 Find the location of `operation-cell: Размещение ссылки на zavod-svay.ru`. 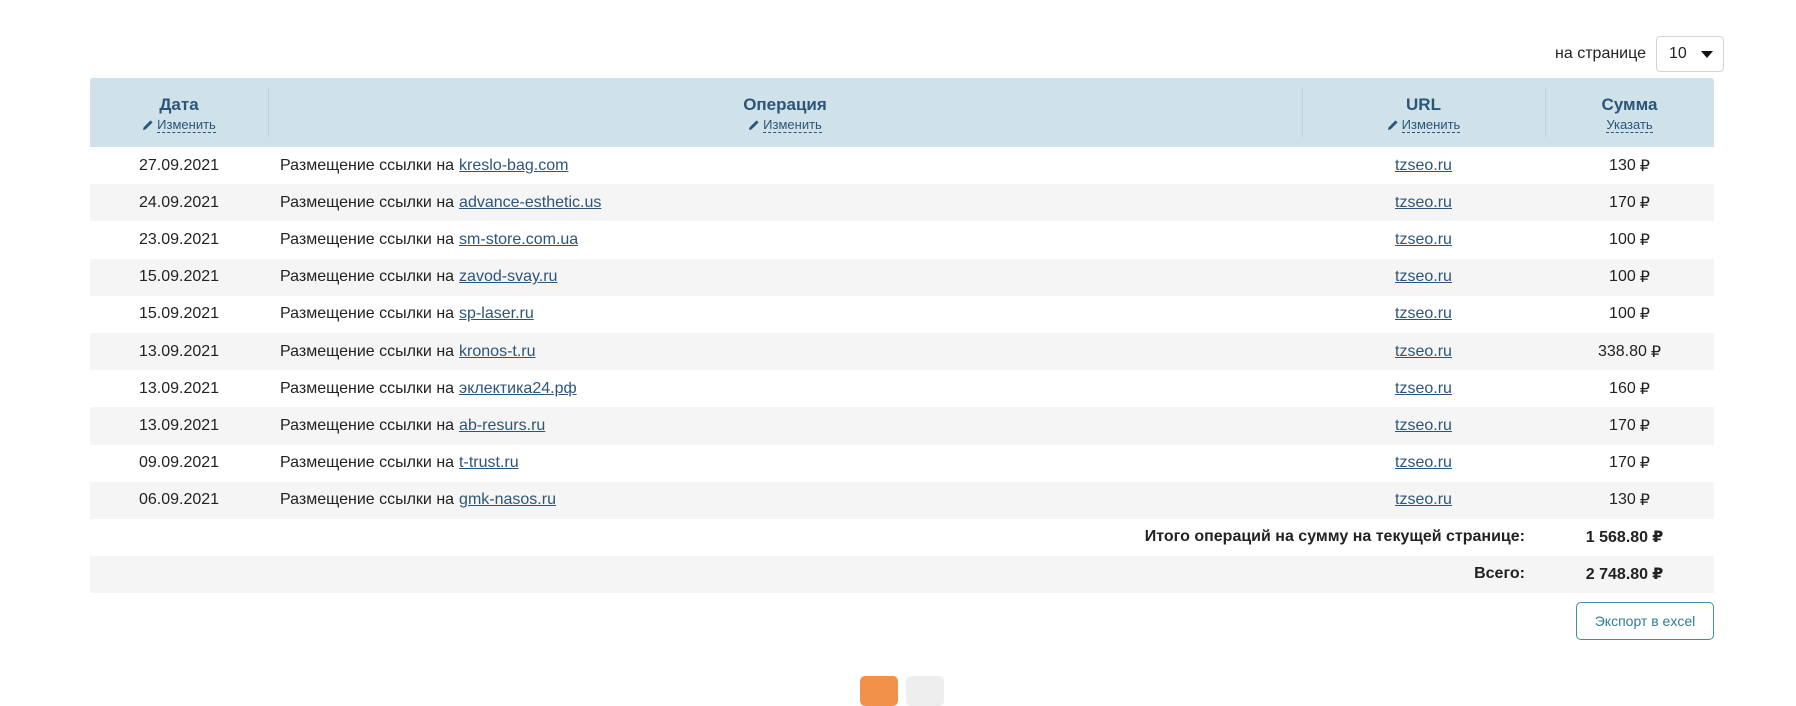

operation-cell: Размещение ссылки на zavod-svay.ru is located at coordinates (785, 277).